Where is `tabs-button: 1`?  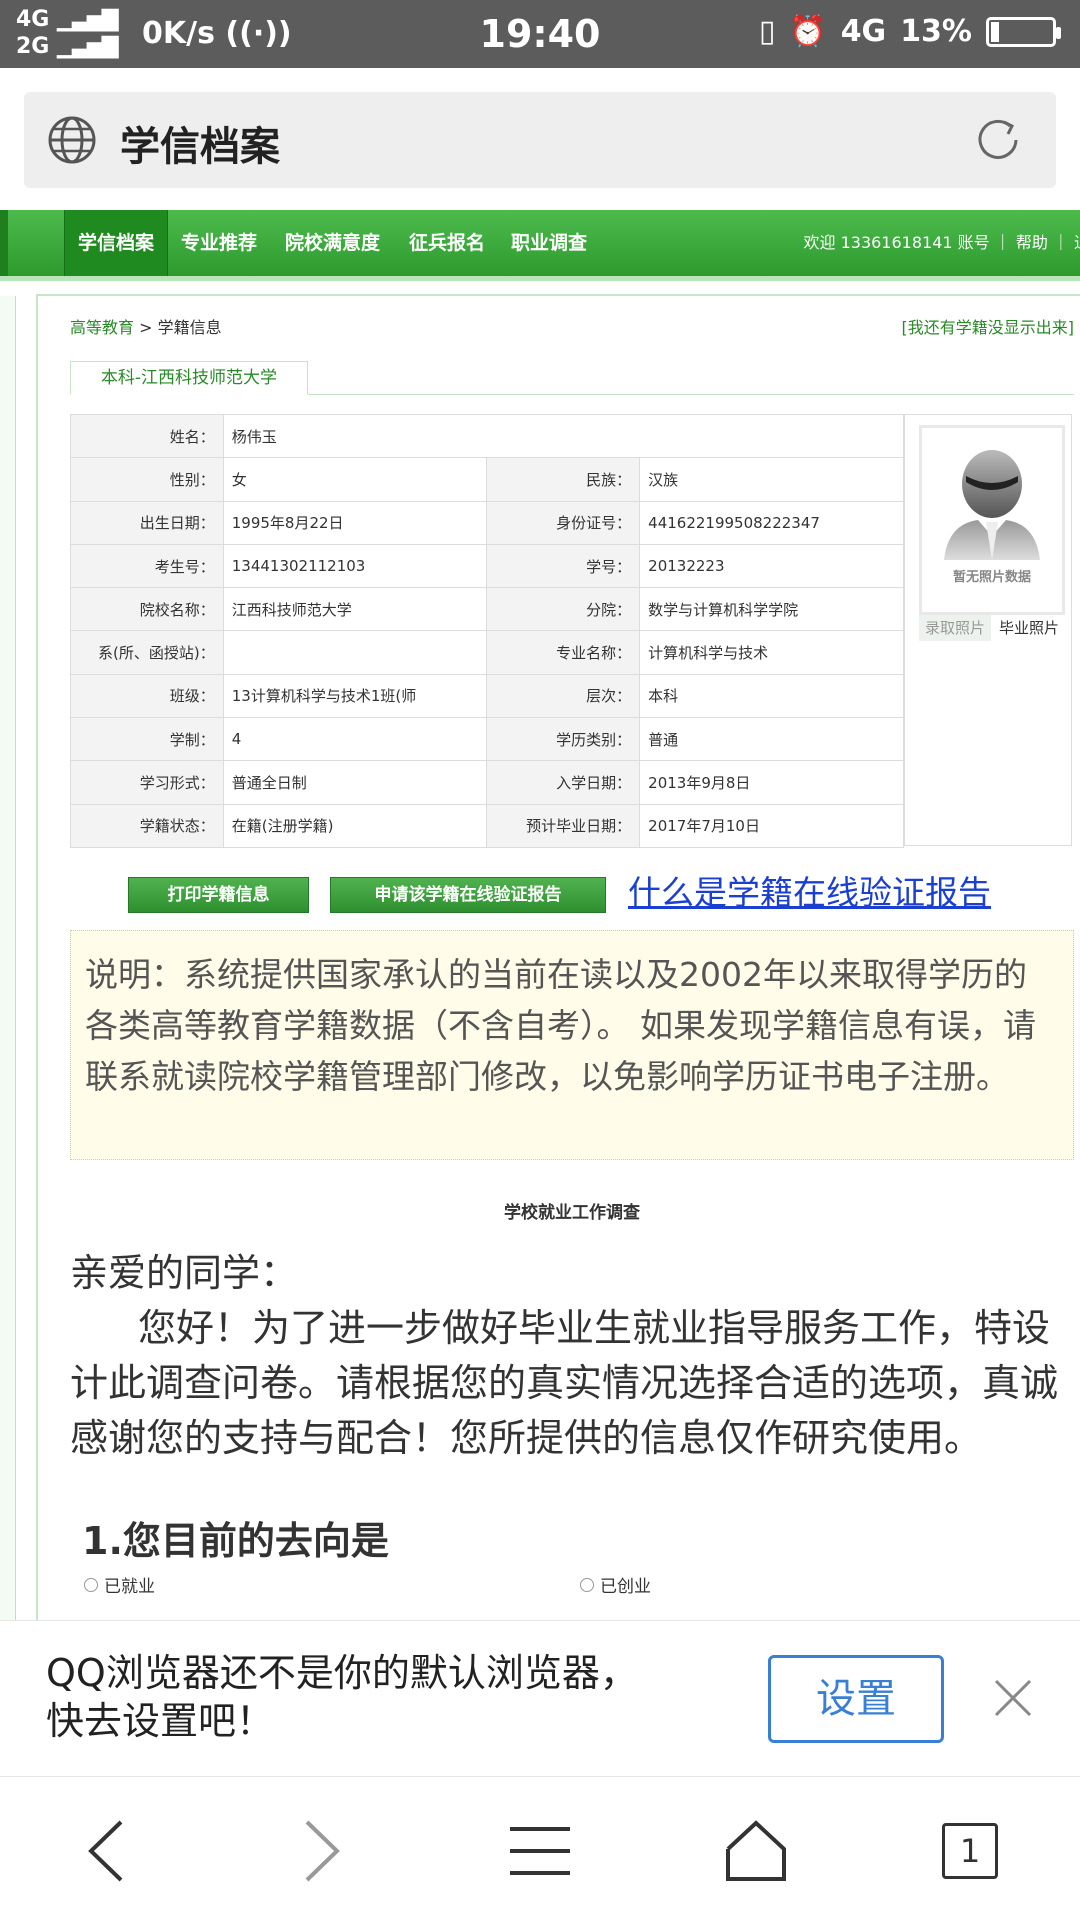 tabs-button: 1 is located at coordinates (970, 1851).